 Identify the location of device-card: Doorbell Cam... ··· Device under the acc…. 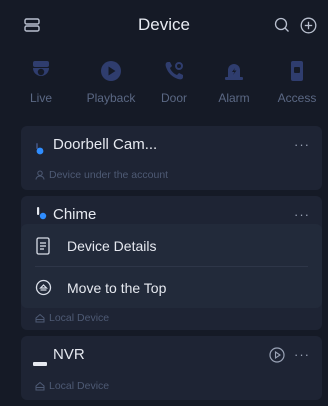
(171, 158).